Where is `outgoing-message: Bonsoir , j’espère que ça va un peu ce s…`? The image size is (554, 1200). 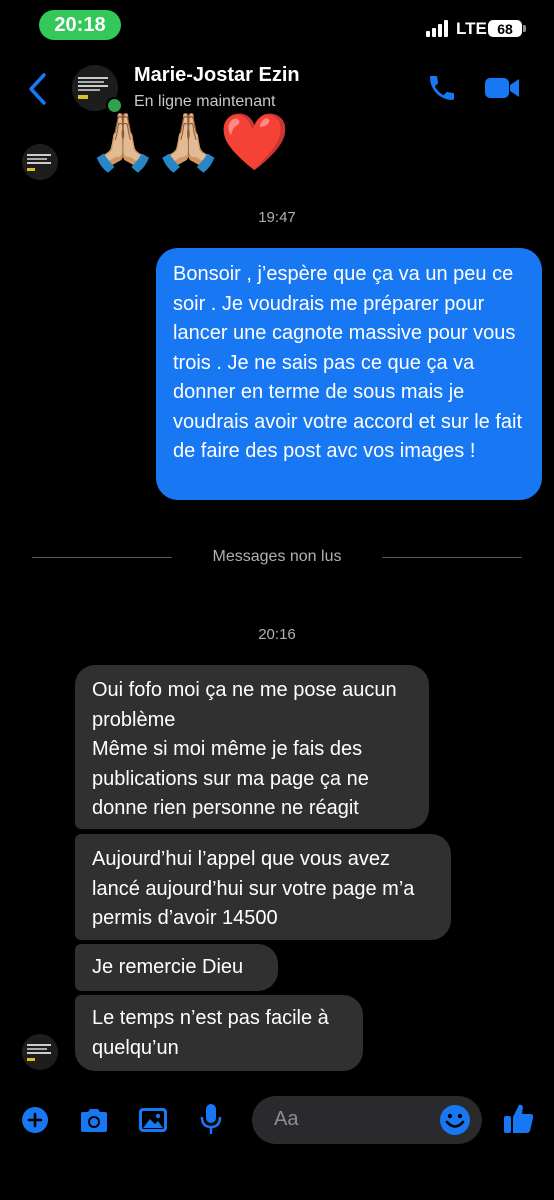
outgoing-message: Bonsoir , j’espère que ça va un peu ce s… is located at coordinates (349, 374).